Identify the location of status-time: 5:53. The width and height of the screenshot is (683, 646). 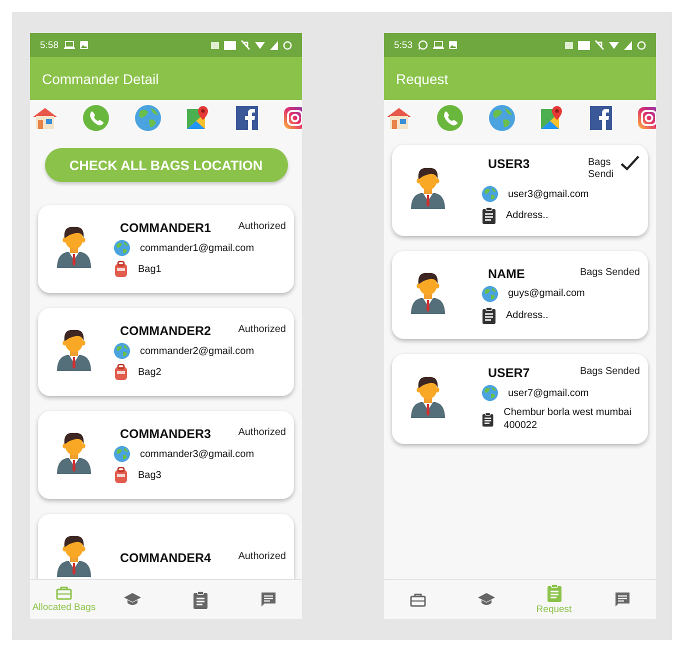
(403, 45).